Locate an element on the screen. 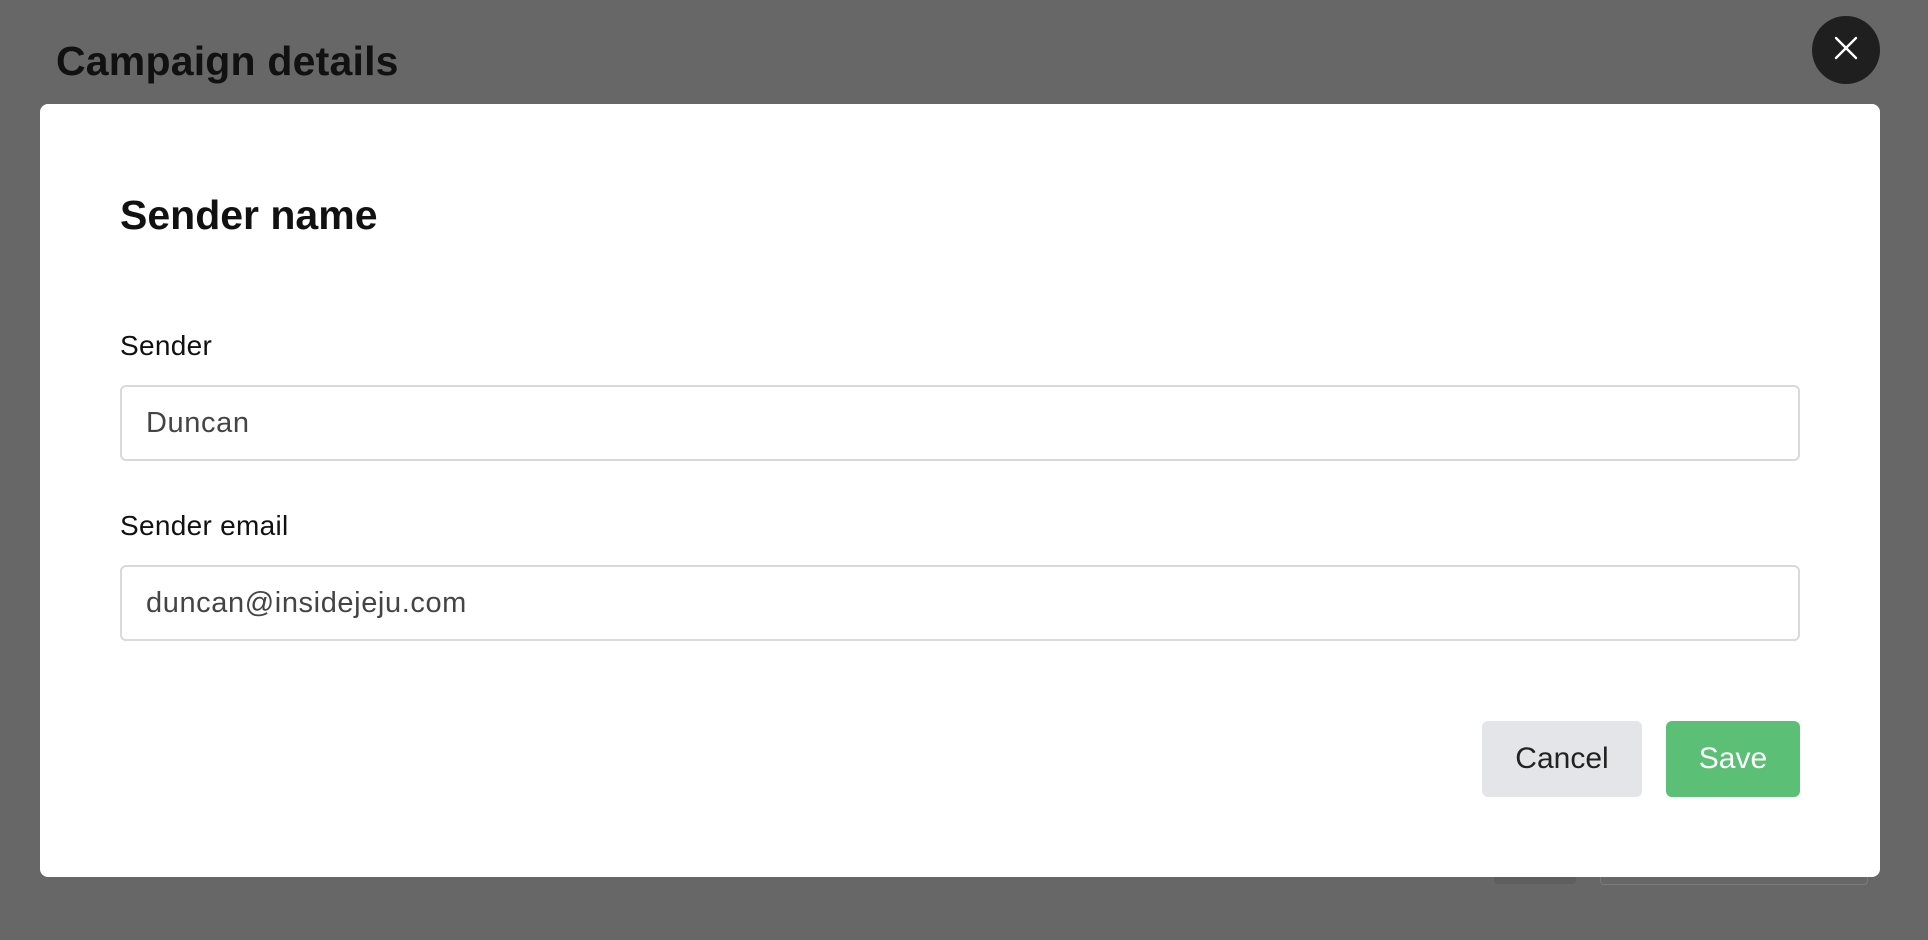  modal-title: Sender name is located at coordinates (249, 215).